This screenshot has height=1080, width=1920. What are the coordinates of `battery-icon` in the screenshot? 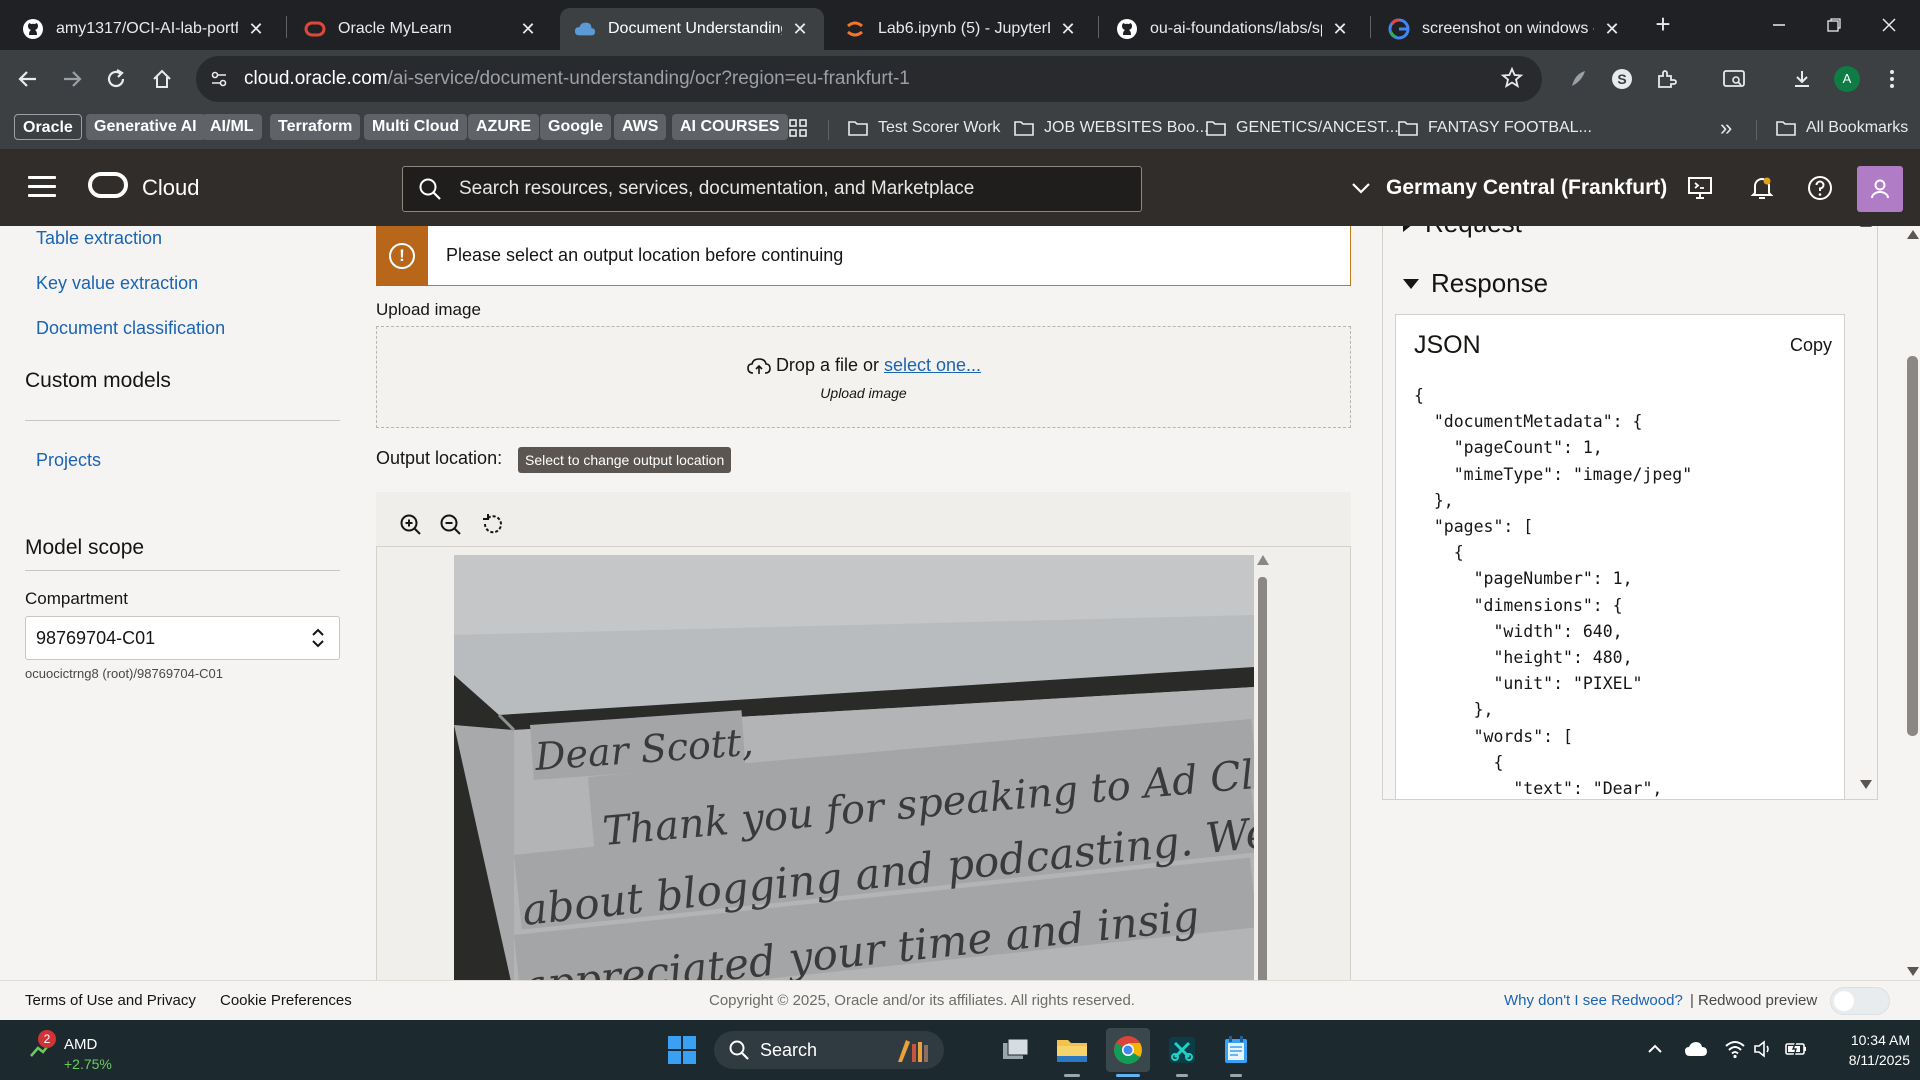 It's located at (1795, 1049).